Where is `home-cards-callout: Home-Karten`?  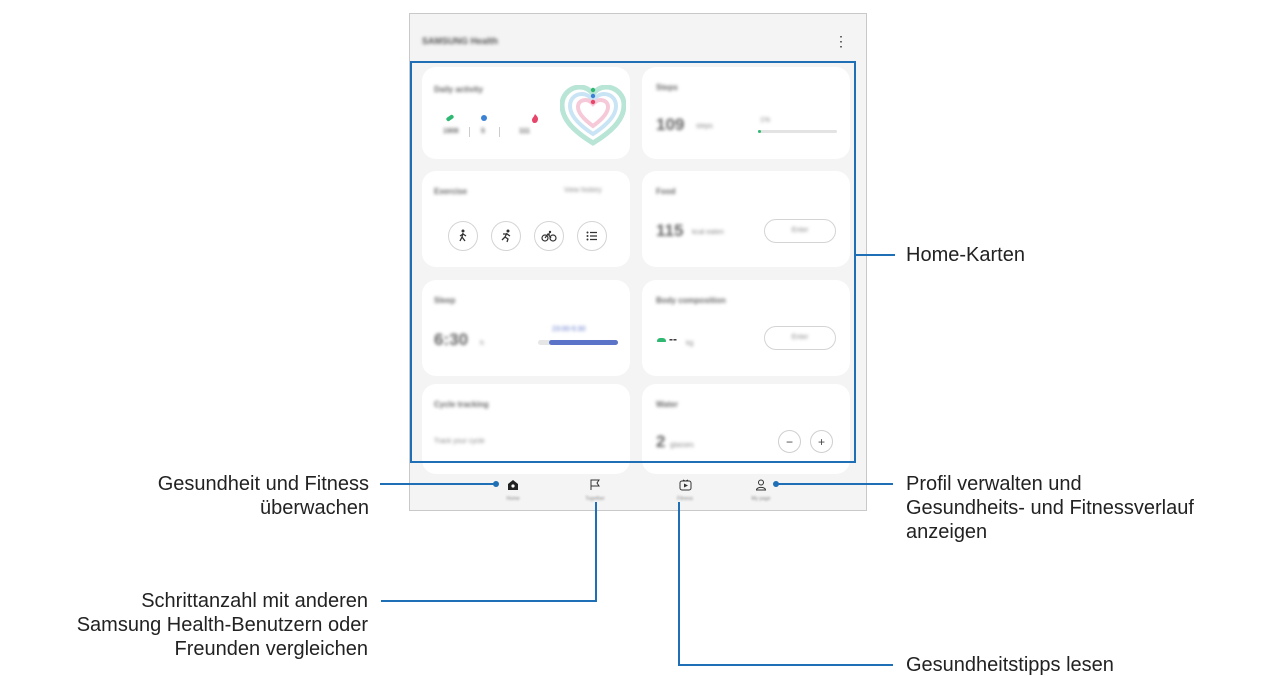 home-cards-callout: Home-Karten is located at coordinates (965, 255).